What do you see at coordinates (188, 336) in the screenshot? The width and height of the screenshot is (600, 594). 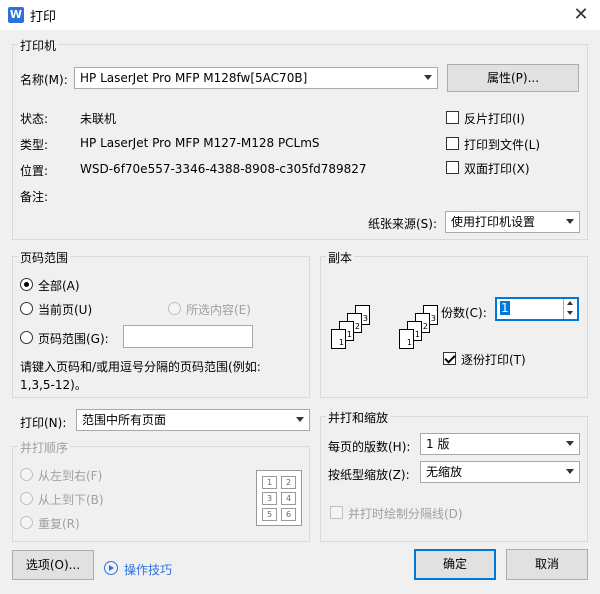 I see `page-range-input` at bounding box center [188, 336].